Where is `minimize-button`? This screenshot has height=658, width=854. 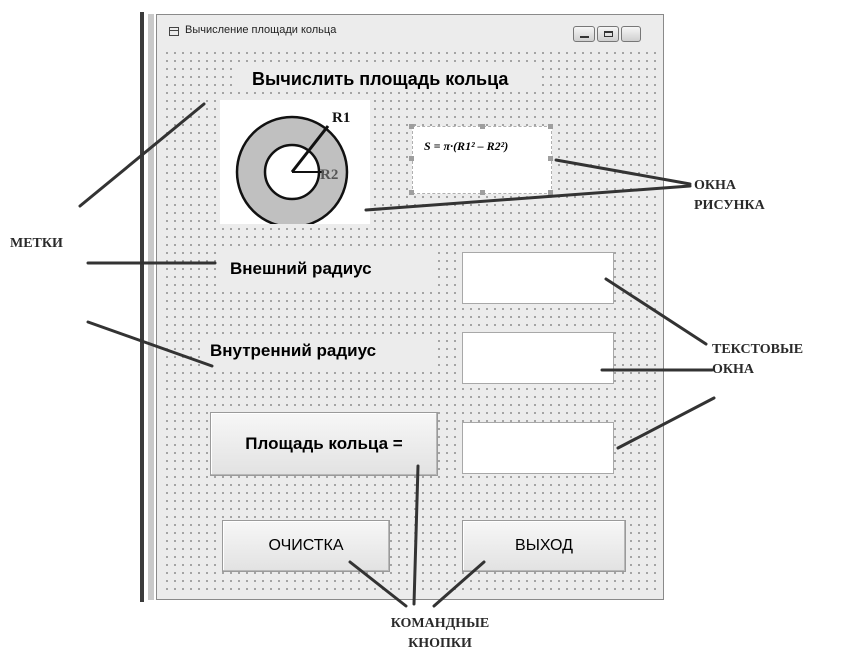 minimize-button is located at coordinates (584, 34).